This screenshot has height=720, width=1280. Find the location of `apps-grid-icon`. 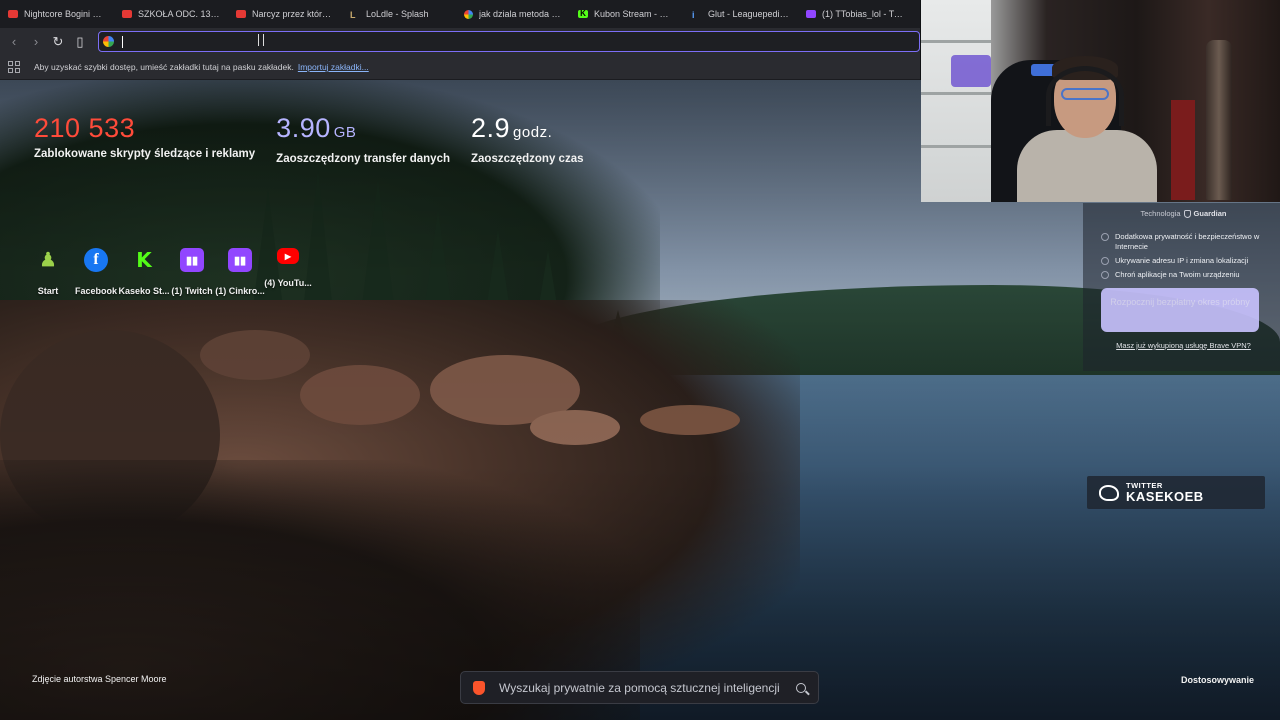

apps-grid-icon is located at coordinates (14, 67).